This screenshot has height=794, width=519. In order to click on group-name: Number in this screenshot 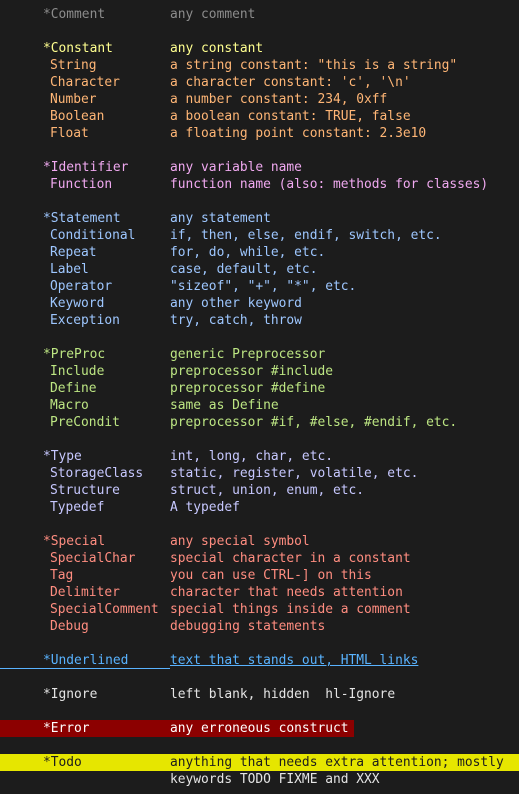, I will do `click(73, 99)`.